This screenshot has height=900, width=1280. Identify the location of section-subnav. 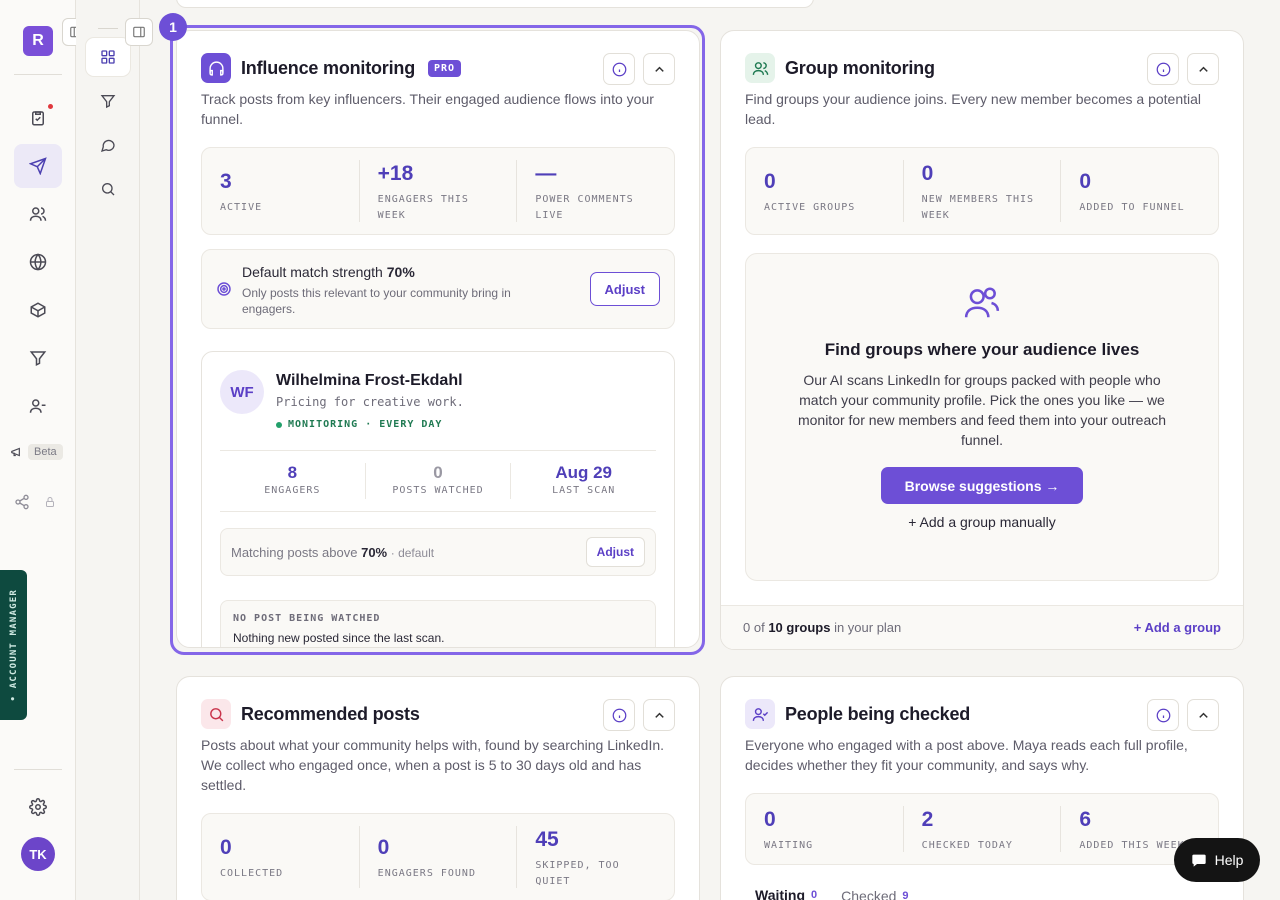
(108, 450).